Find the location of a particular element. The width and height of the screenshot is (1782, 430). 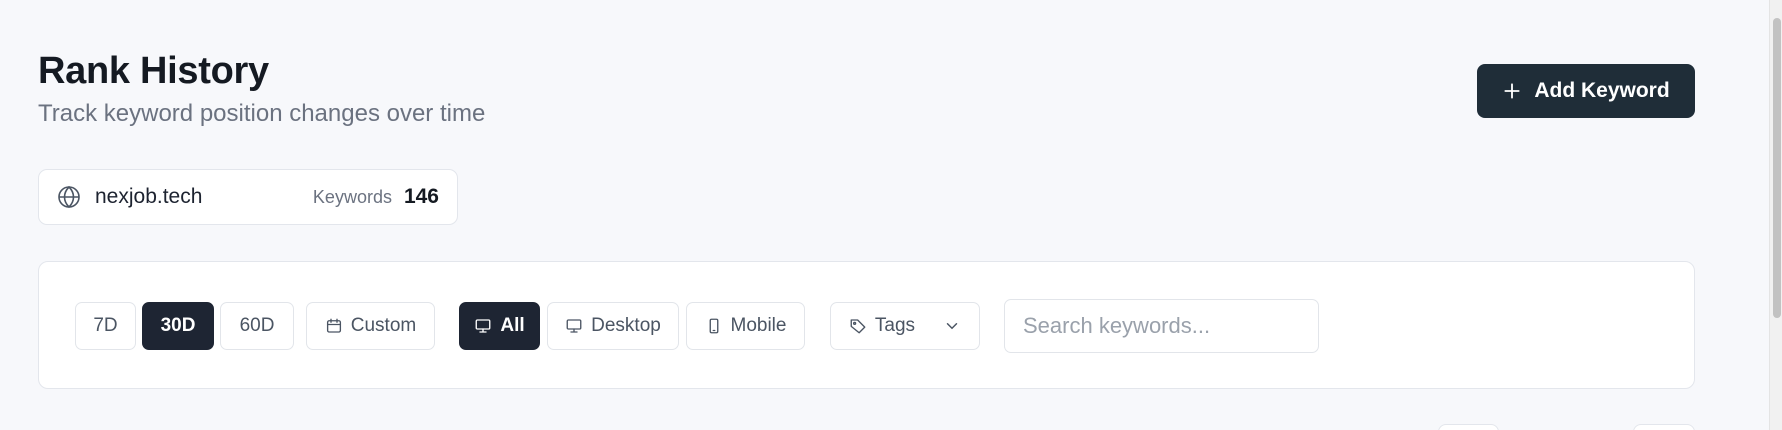

add-keyword-label: Add Keyword is located at coordinates (1602, 90).